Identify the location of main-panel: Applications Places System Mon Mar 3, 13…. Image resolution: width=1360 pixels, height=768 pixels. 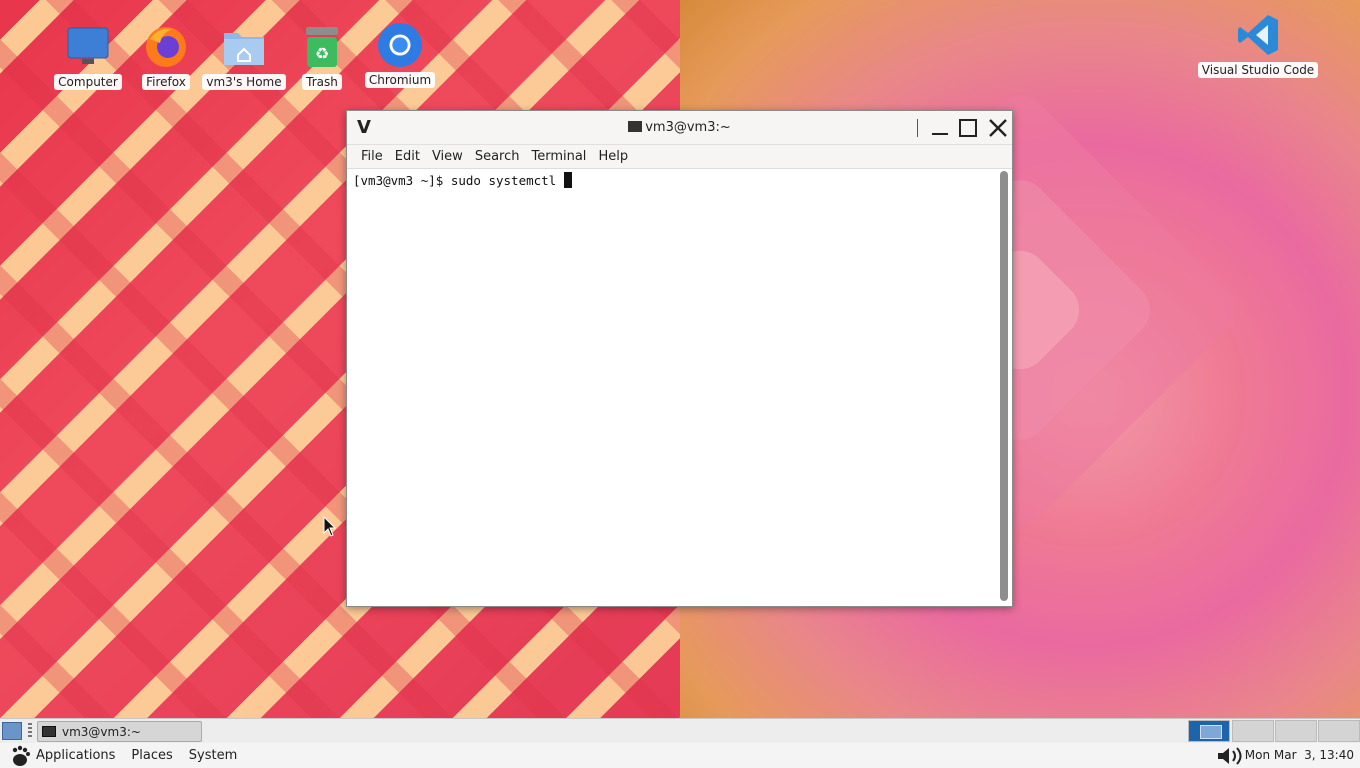
(680, 755).